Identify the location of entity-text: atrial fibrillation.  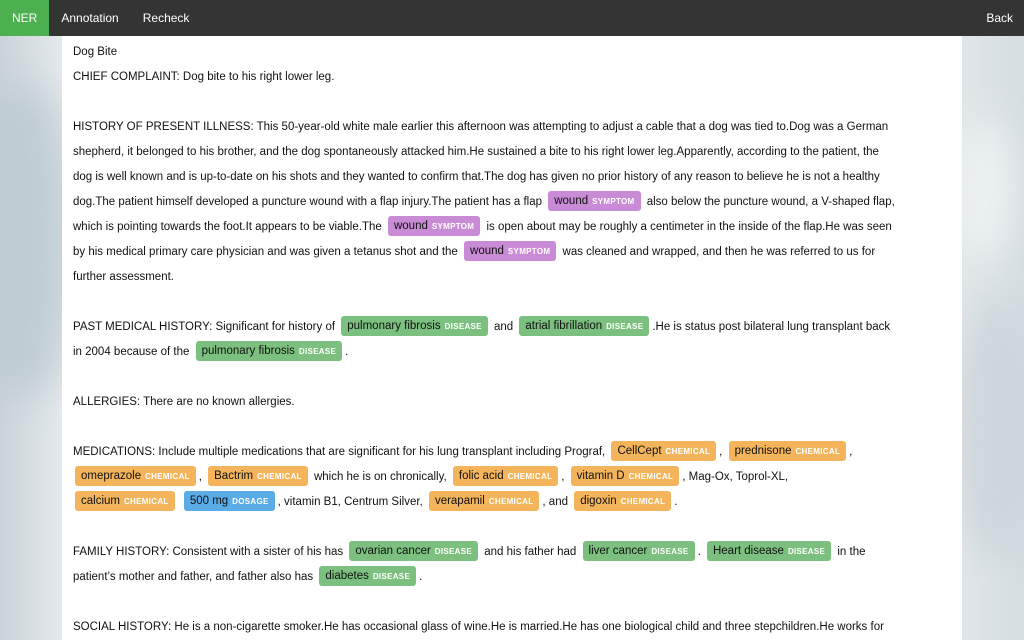
(564, 326).